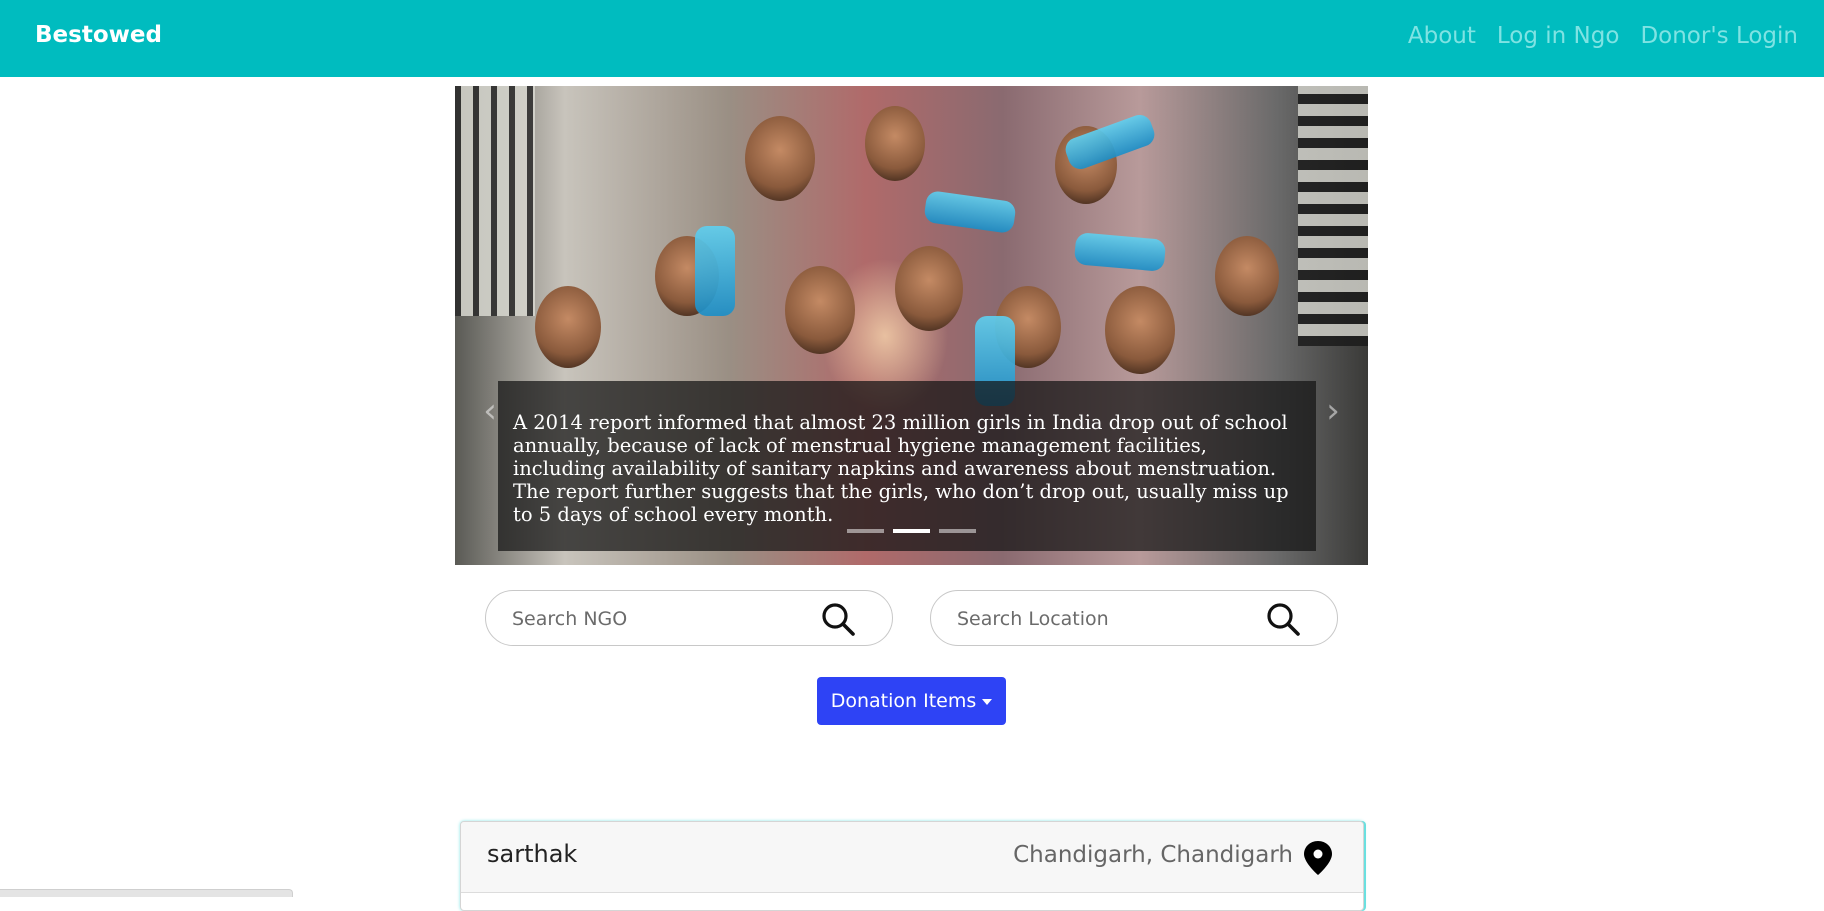  What do you see at coordinates (1153, 855) in the screenshot?
I see `ngo-location: Chandigarh, Chandigarh` at bounding box center [1153, 855].